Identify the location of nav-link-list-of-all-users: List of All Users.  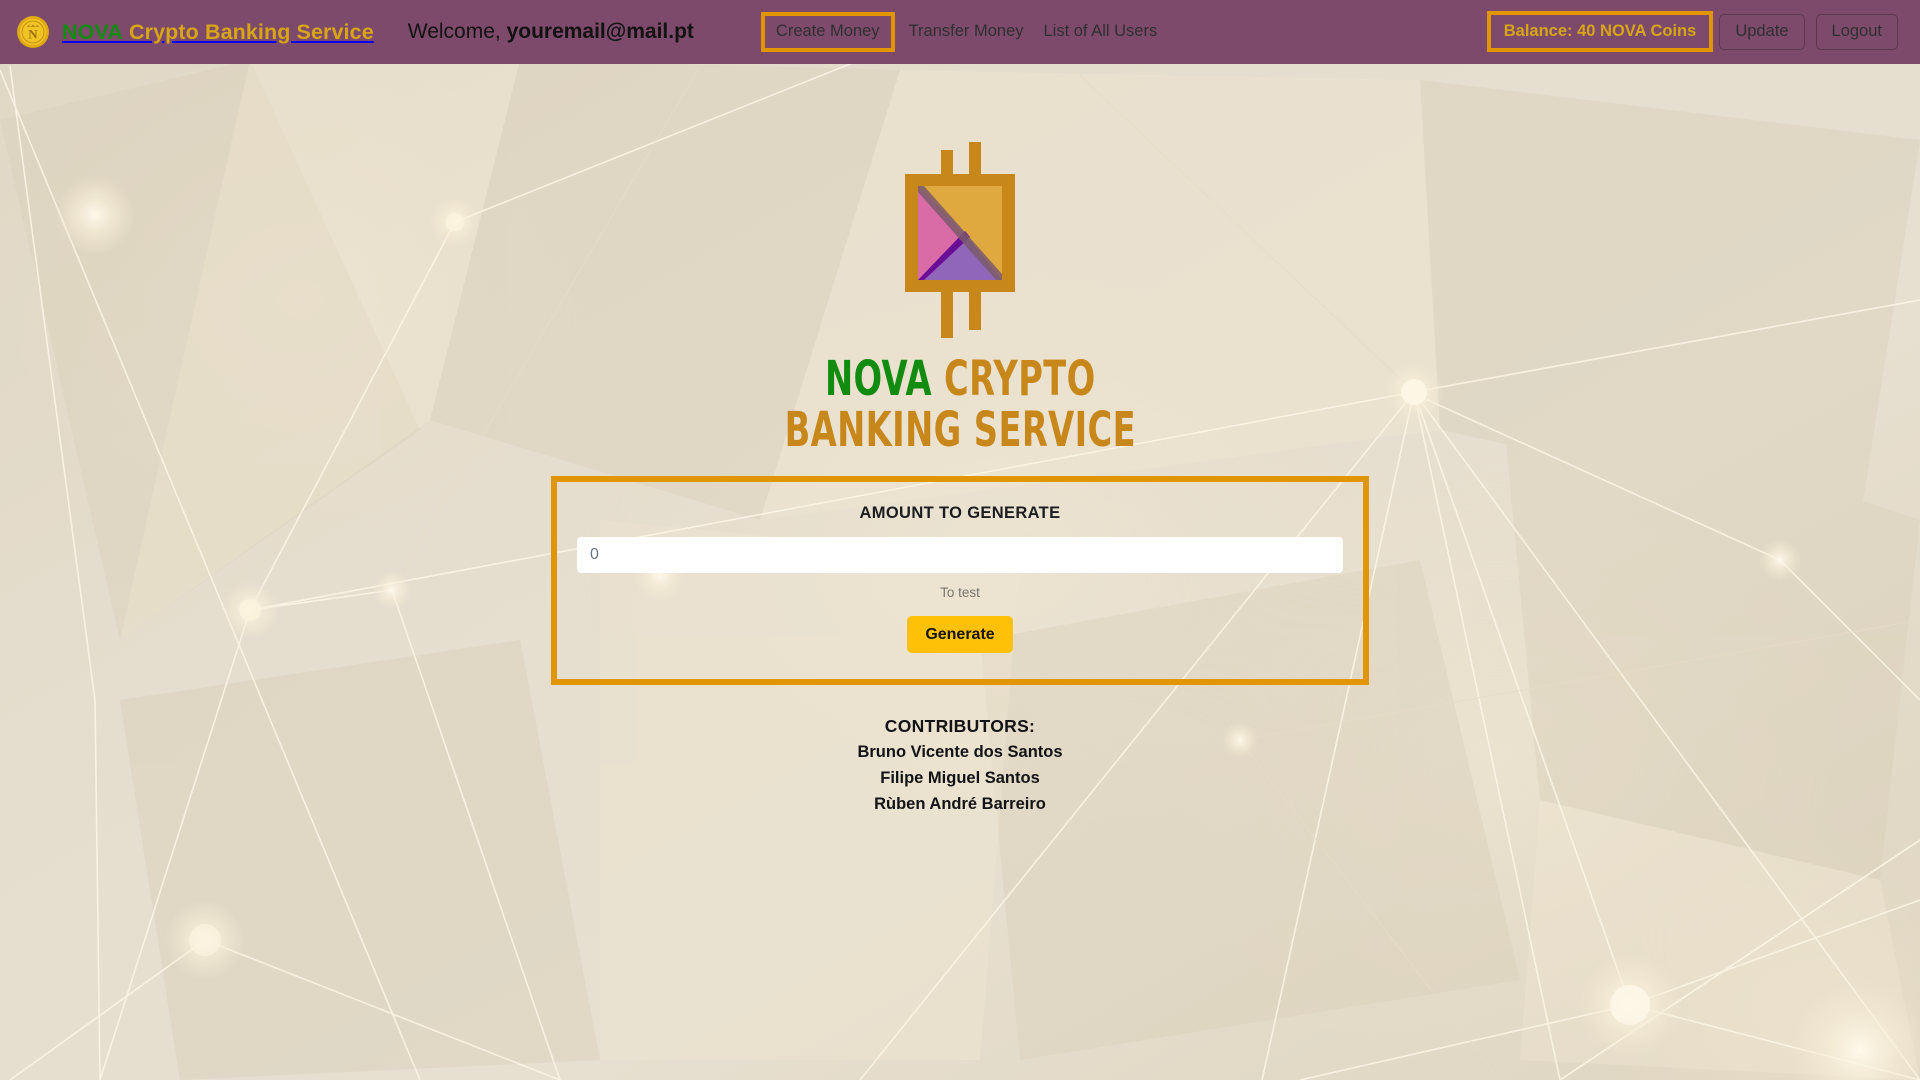
(1101, 32).